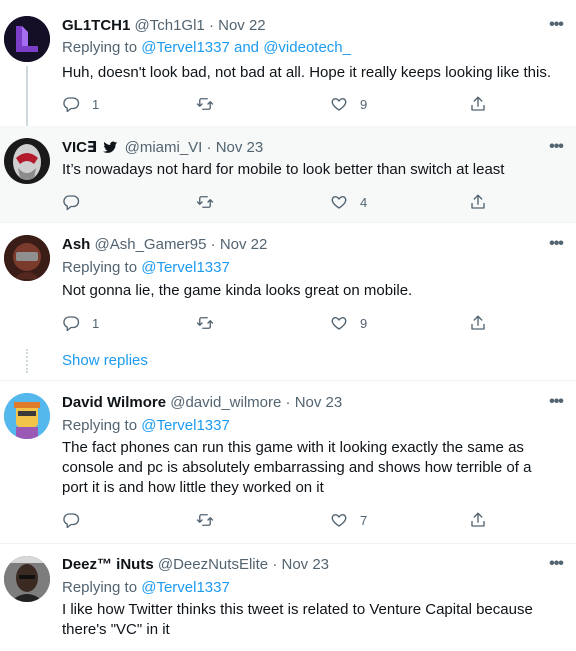 Image resolution: width=576 pixels, height=651 pixels. I want to click on like-count: 7, so click(364, 520).